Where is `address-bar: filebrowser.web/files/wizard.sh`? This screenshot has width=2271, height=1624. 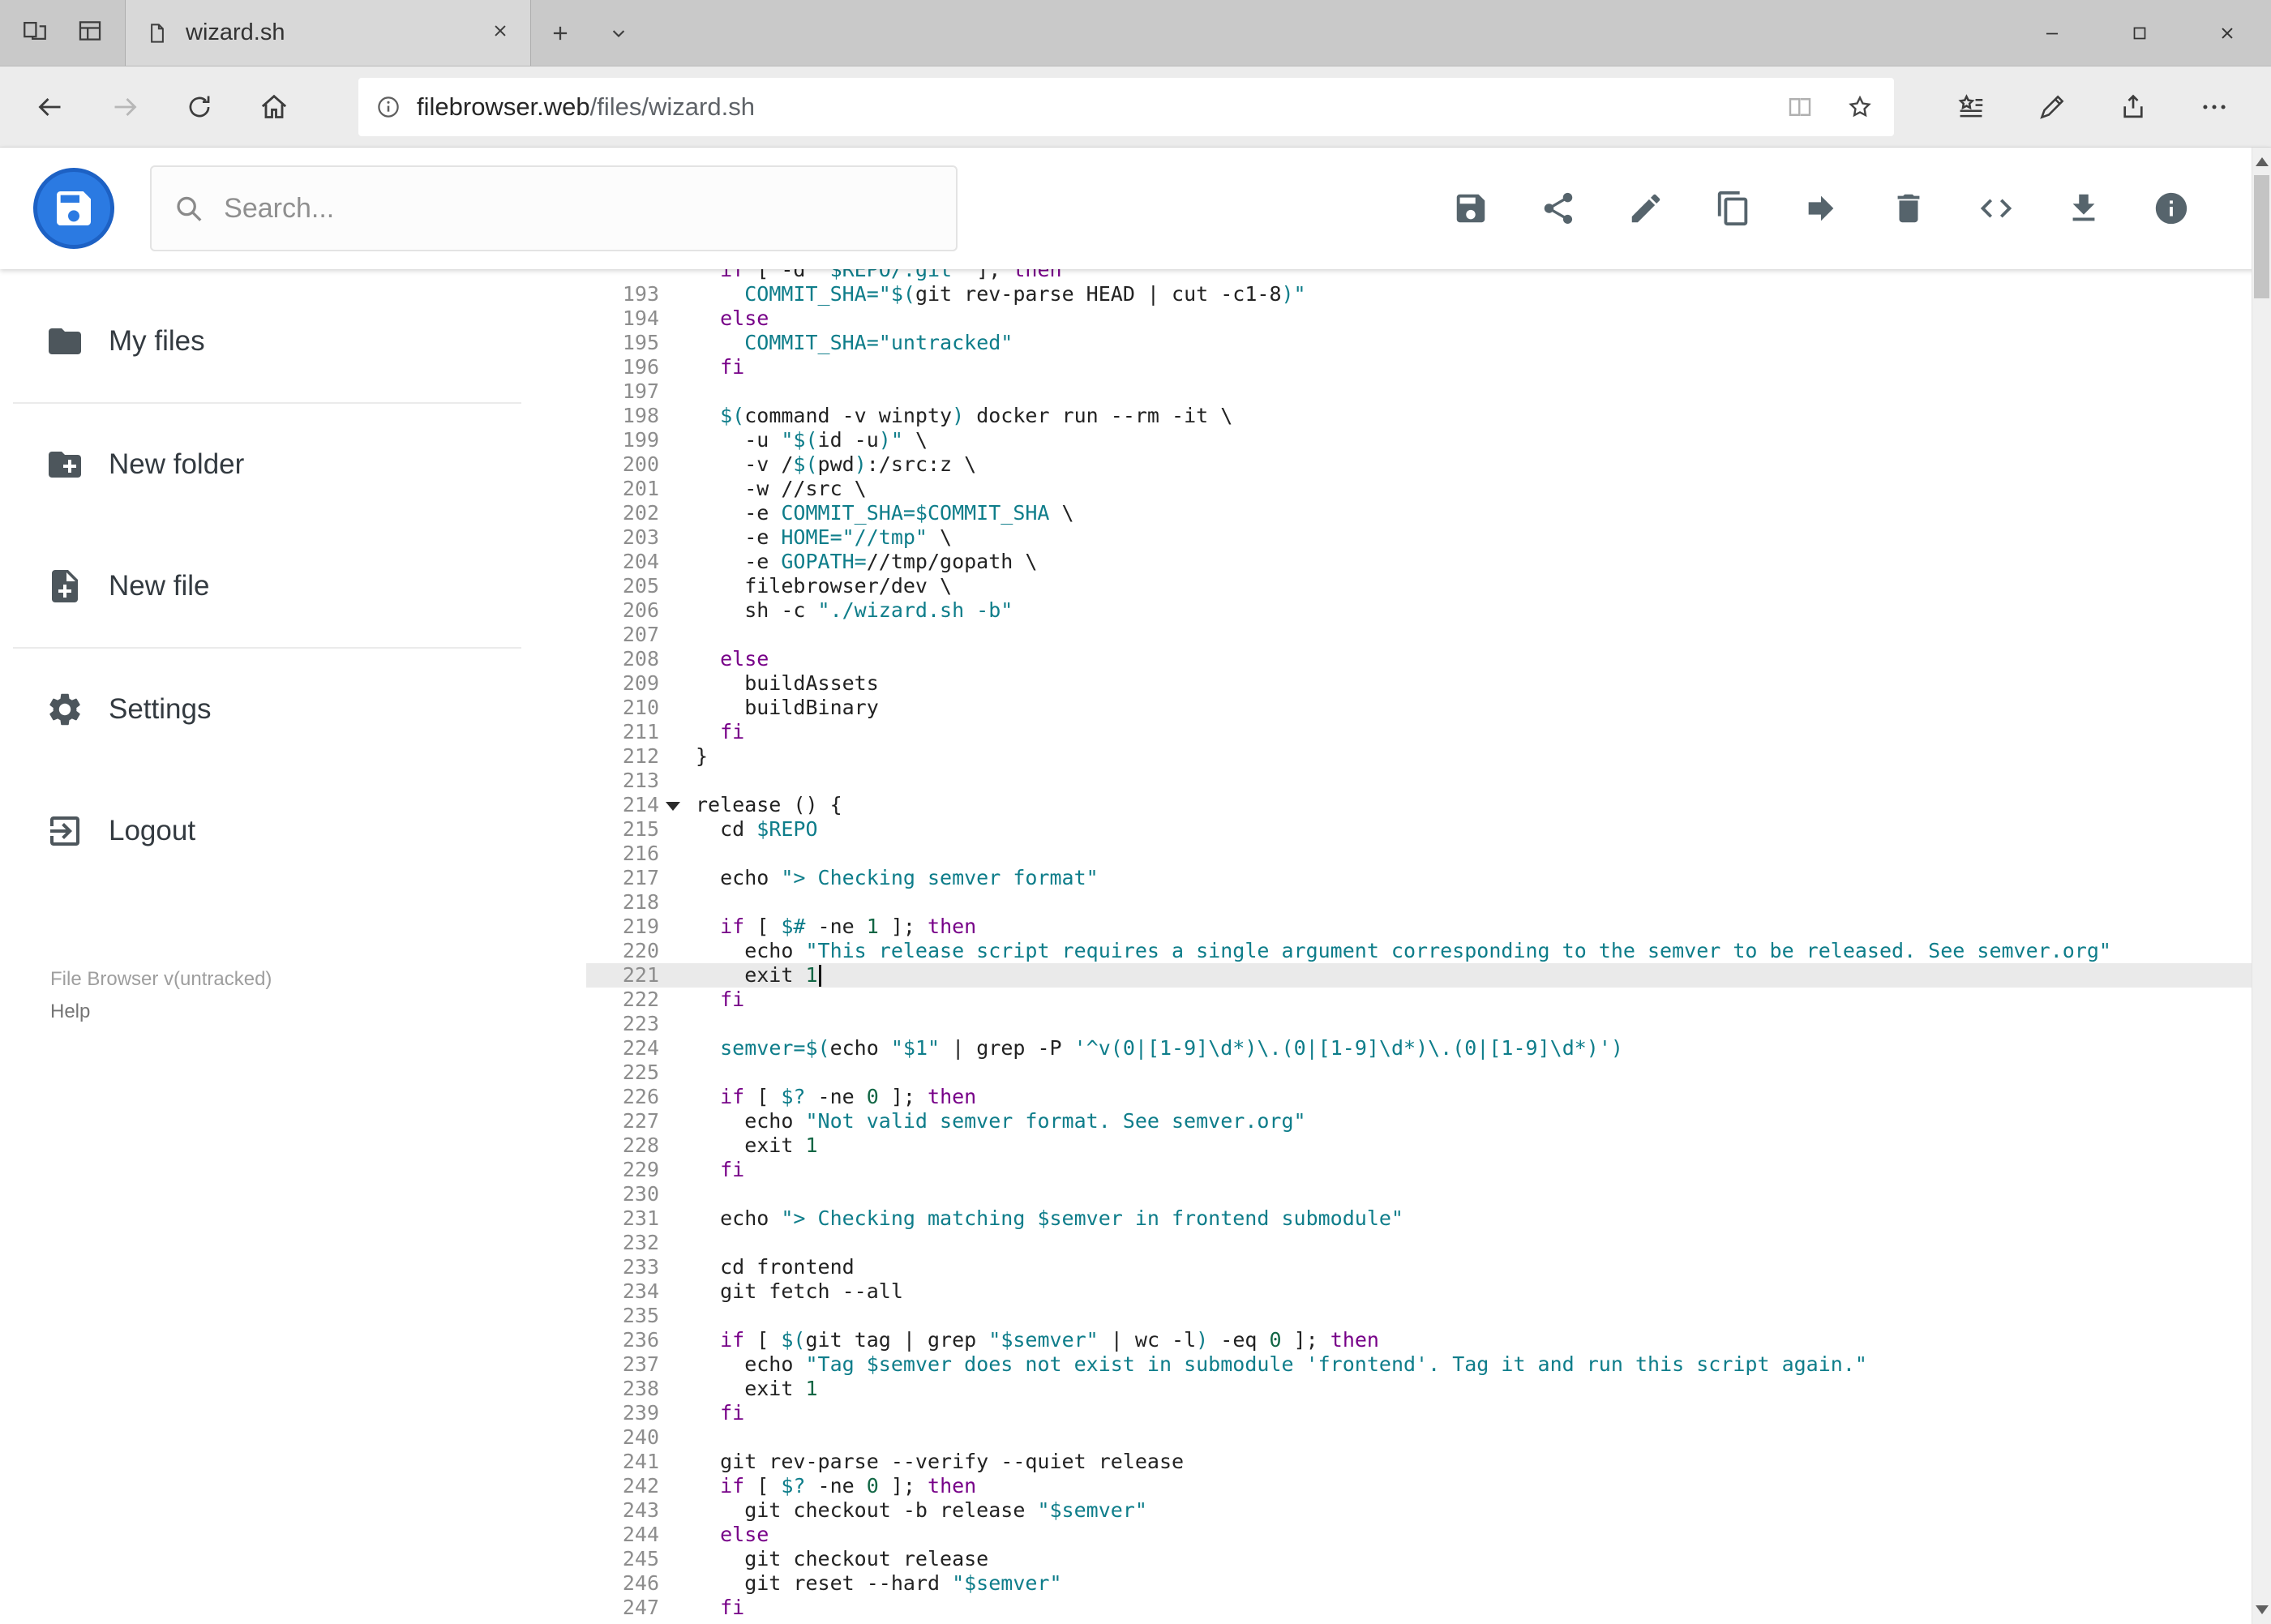 address-bar: filebrowser.web/files/wizard.sh is located at coordinates (1126, 106).